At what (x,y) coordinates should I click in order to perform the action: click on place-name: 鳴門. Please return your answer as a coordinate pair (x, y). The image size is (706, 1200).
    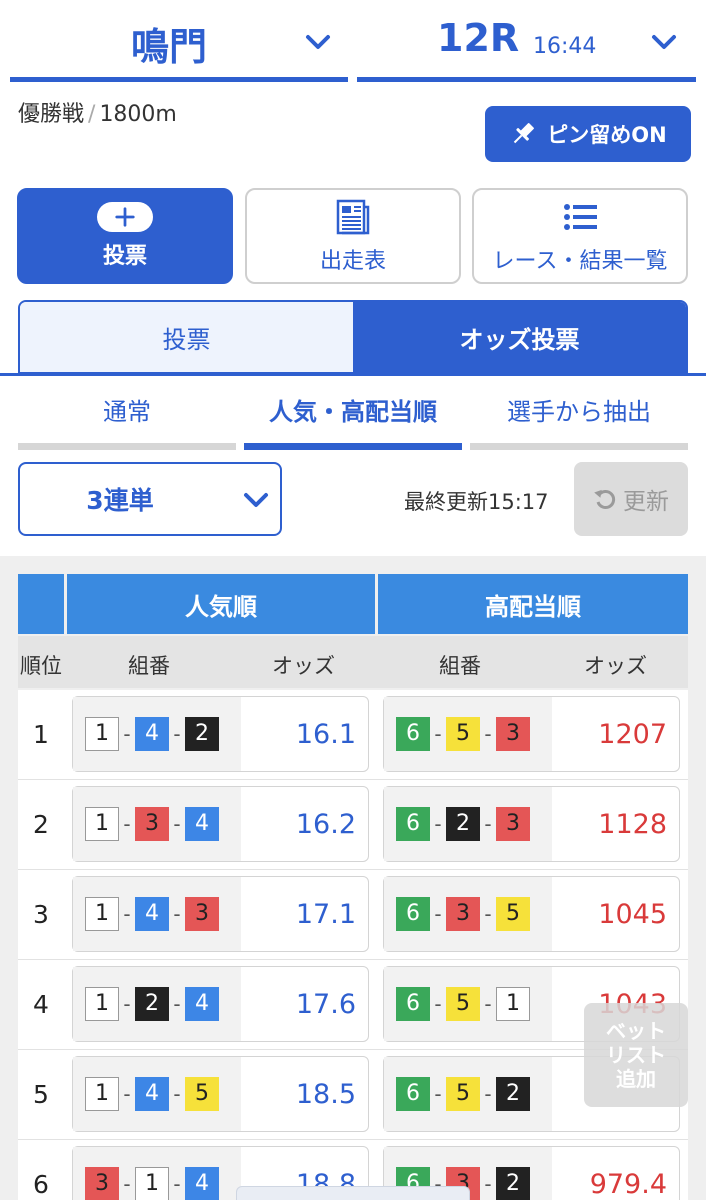
    Looking at the image, I should click on (168, 47).